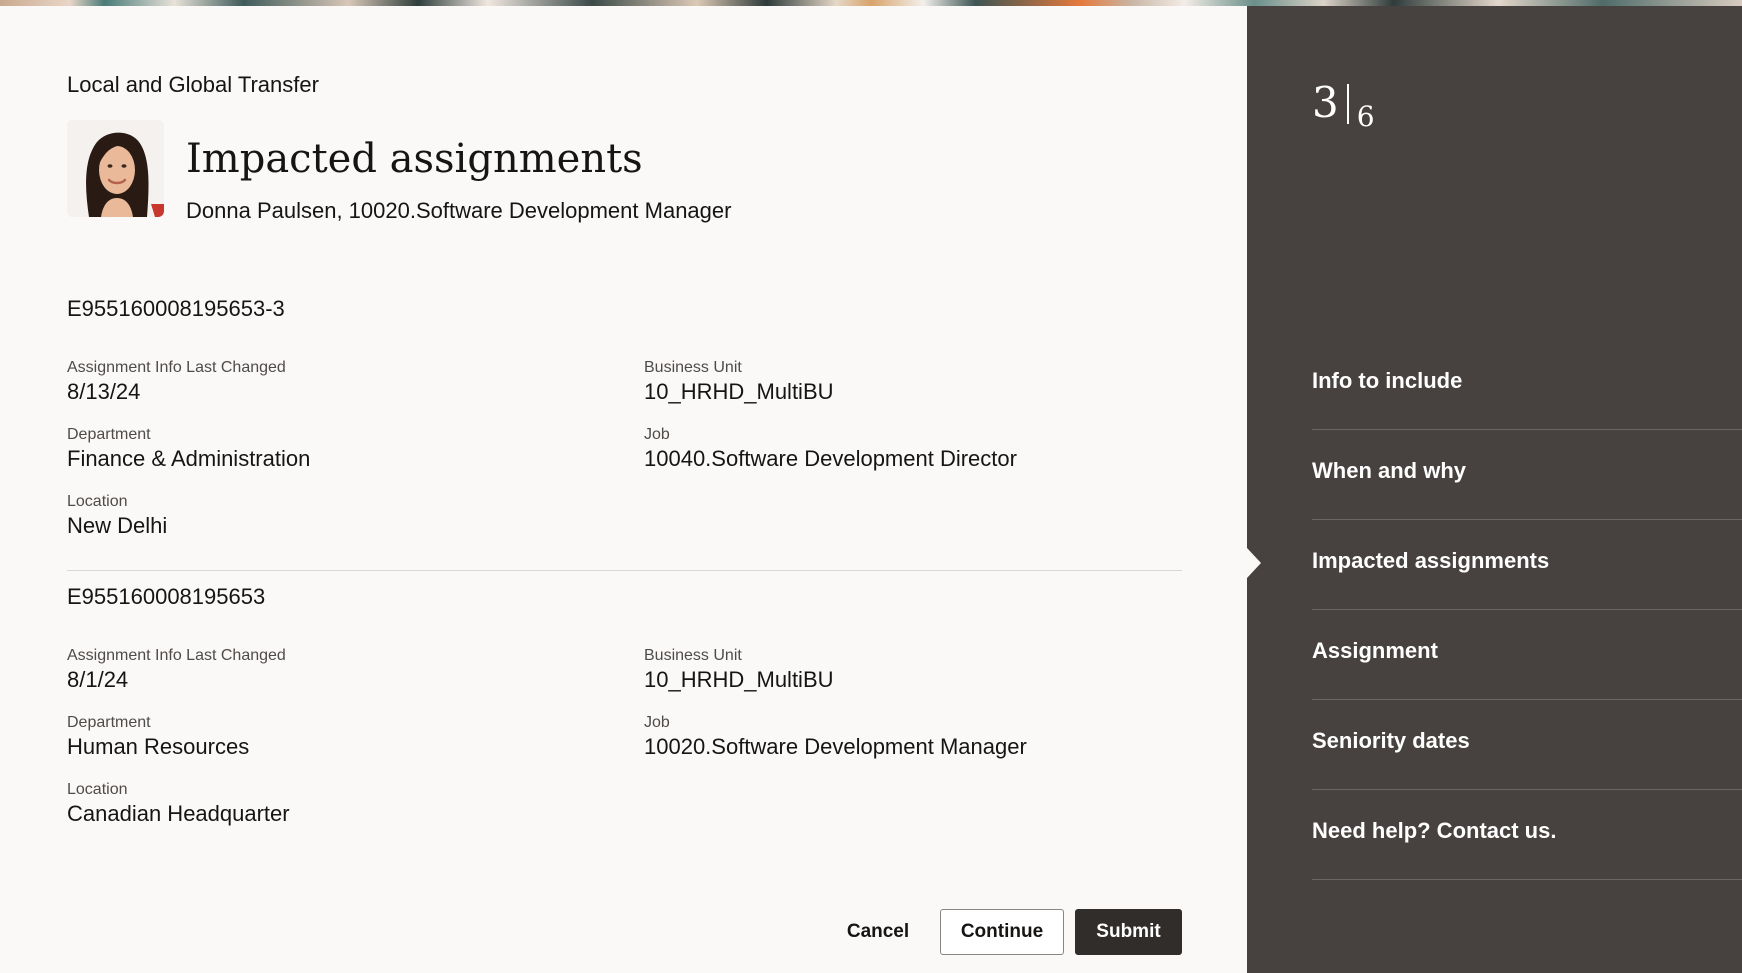 This screenshot has width=1742, height=973. What do you see at coordinates (1128, 932) in the screenshot?
I see `submit-button: Submit` at bounding box center [1128, 932].